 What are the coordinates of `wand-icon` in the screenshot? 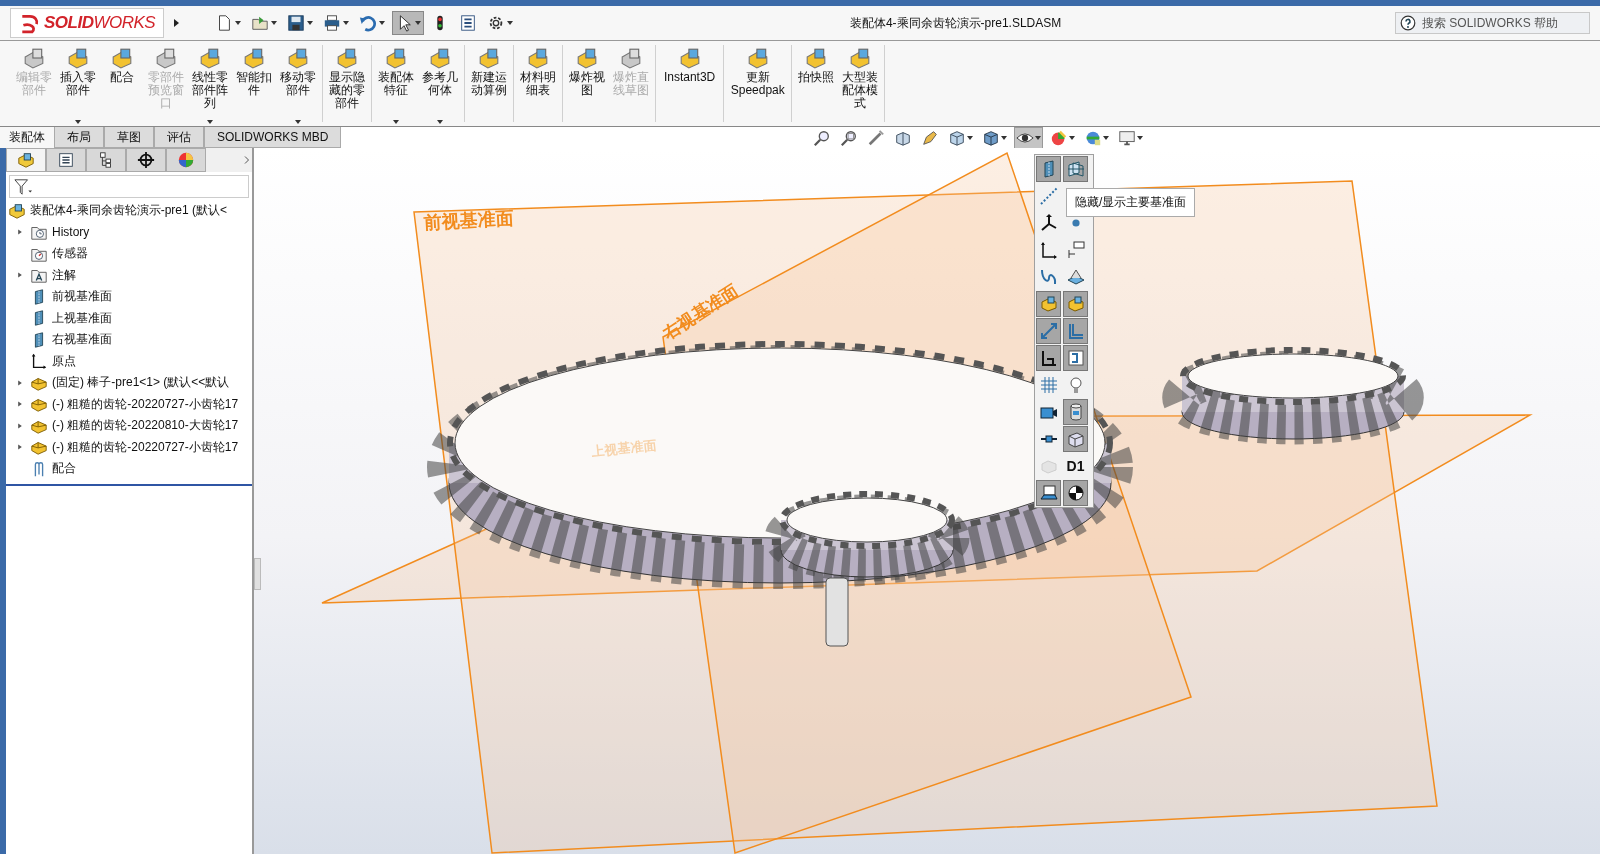 It's located at (876, 137).